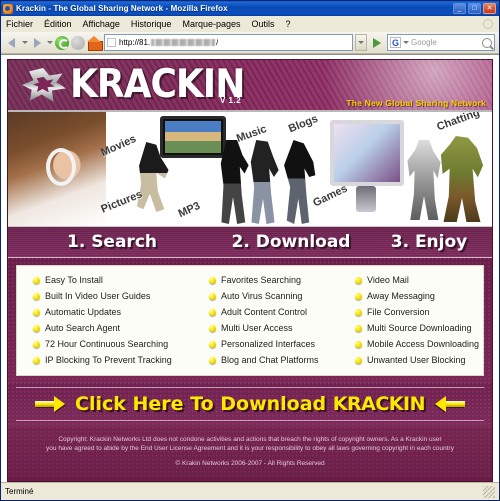  Describe the element at coordinates (19, 24) in the screenshot. I see `menu-fichier: Fichier` at that location.